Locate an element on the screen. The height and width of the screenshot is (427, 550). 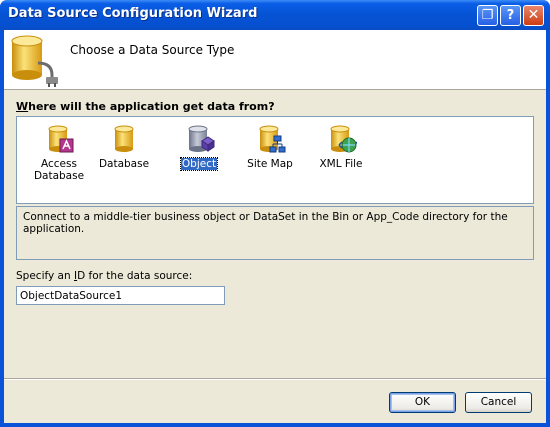
footer-divider is located at coordinates (275, 379).